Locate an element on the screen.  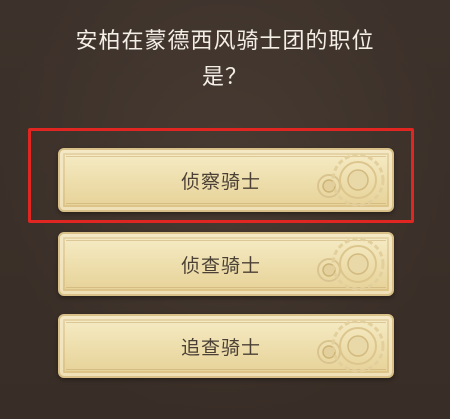
question-text: 安柏在蒙德西风骑士团的职位 是？ is located at coordinates (225, 60).